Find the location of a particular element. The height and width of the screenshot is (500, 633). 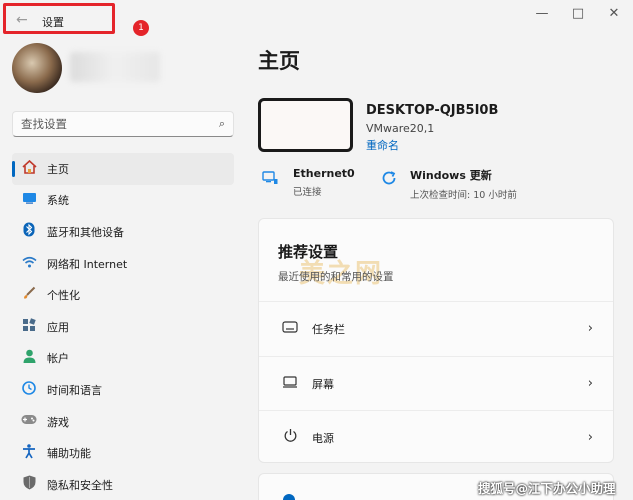

bluetooth-icon is located at coordinates (29, 231).